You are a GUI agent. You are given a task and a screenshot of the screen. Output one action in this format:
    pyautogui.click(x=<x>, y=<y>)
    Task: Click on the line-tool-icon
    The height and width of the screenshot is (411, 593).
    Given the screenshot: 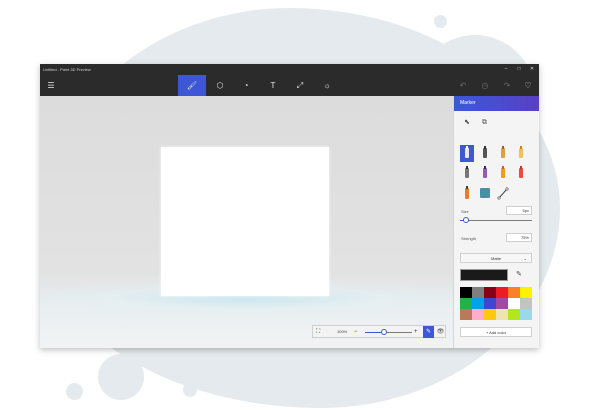 What is the action you would take?
    pyautogui.click(x=503, y=193)
    